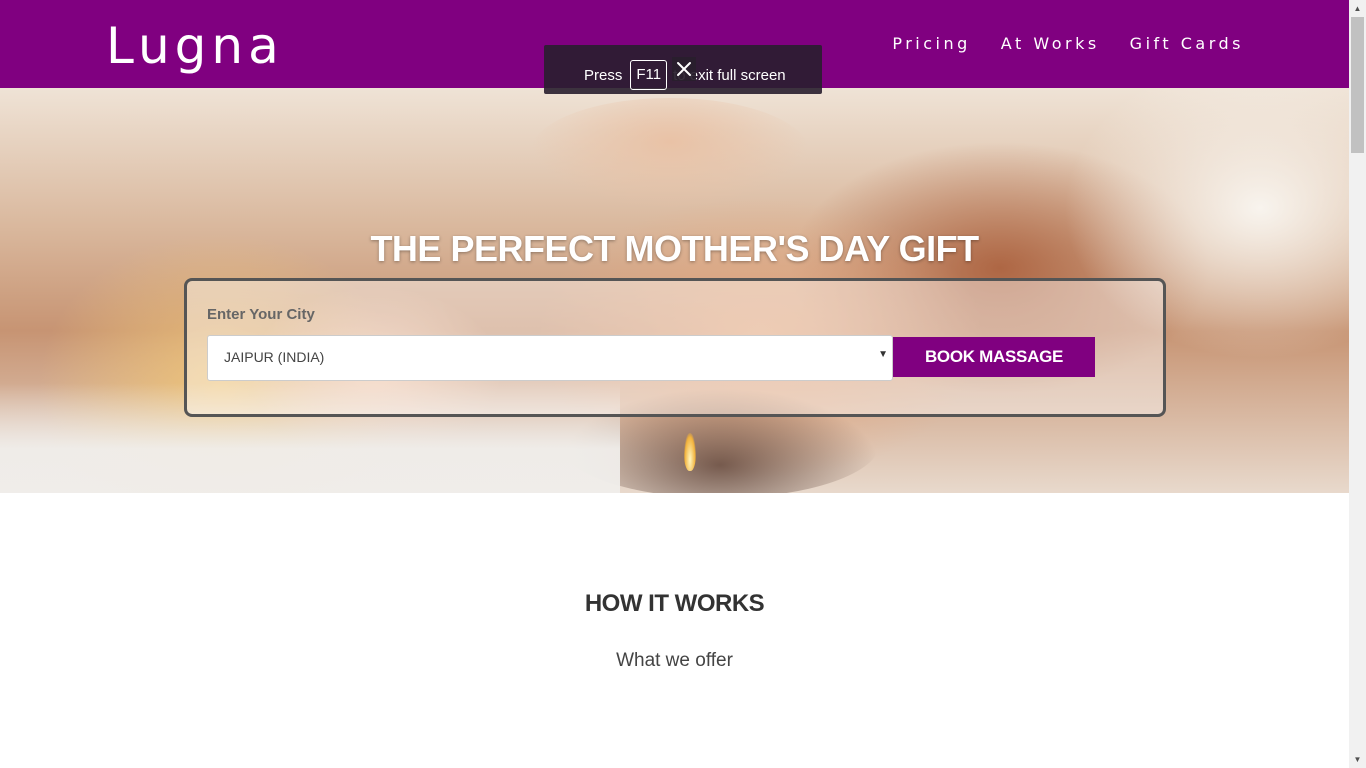  What do you see at coordinates (674, 249) in the screenshot?
I see `hero-title: THE PERFECT MOTHER'S DAY GIFT` at bounding box center [674, 249].